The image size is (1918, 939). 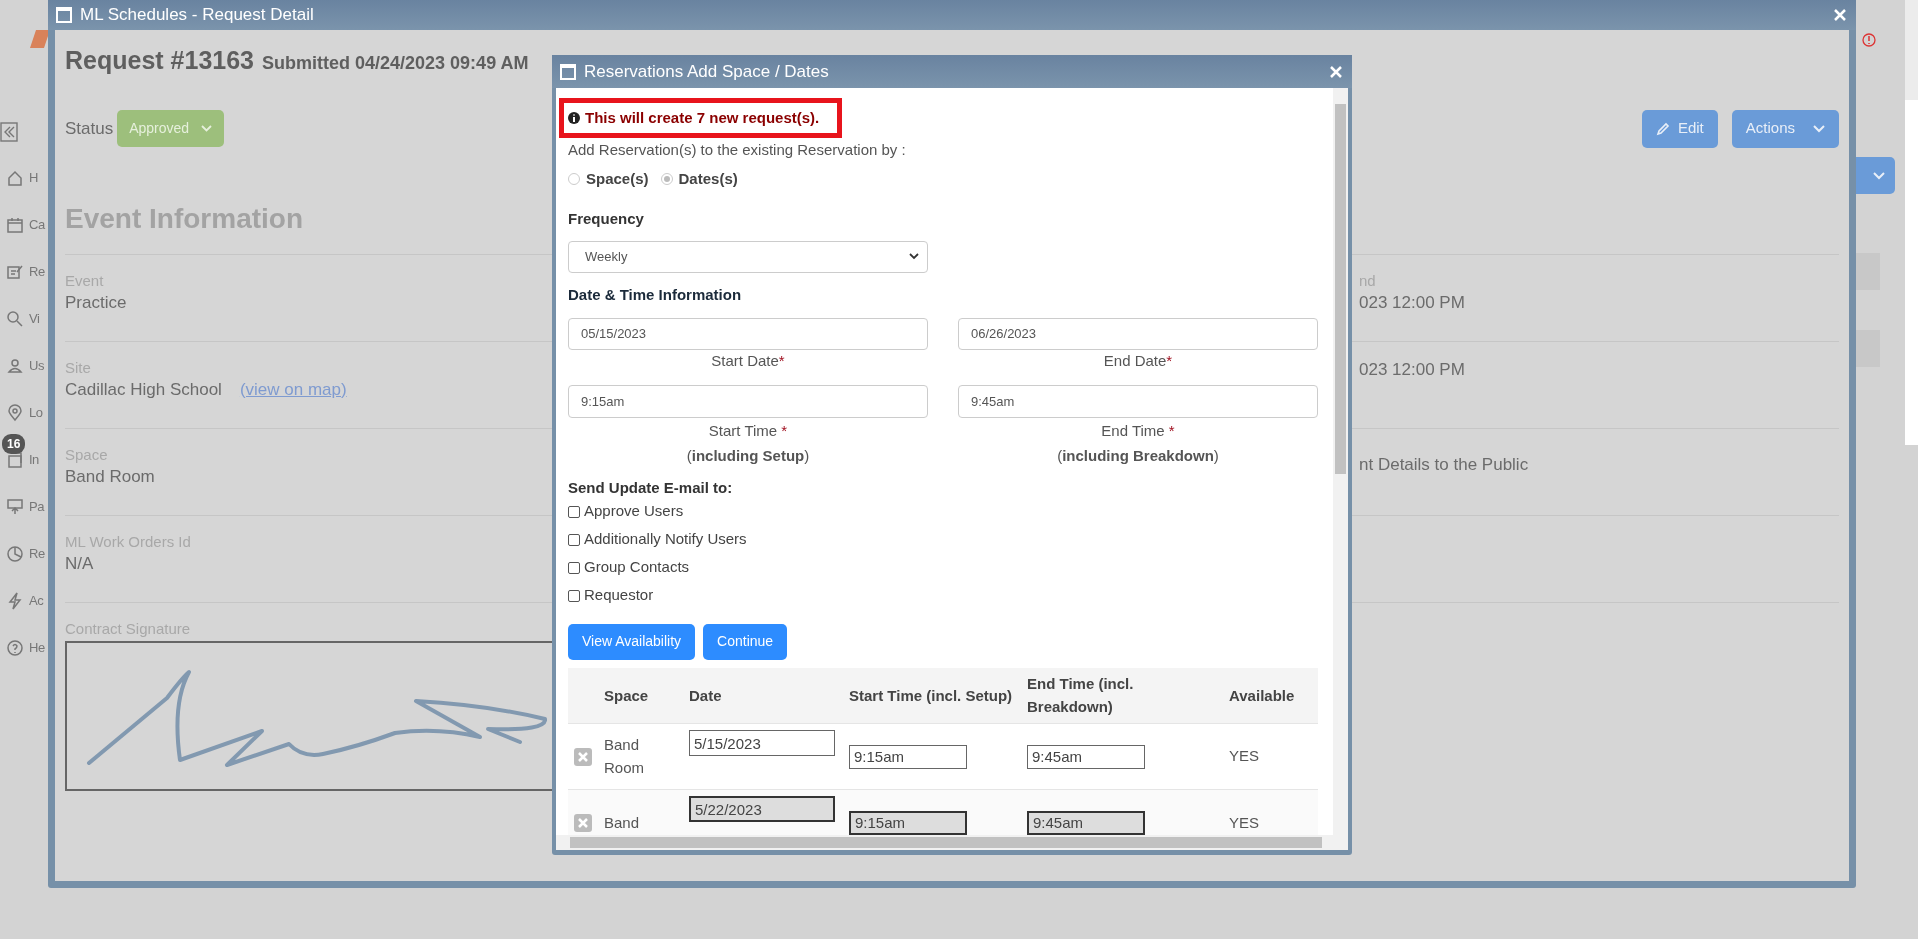 What do you see at coordinates (624, 756) in the screenshot?
I see `table-cell: Band Room` at bounding box center [624, 756].